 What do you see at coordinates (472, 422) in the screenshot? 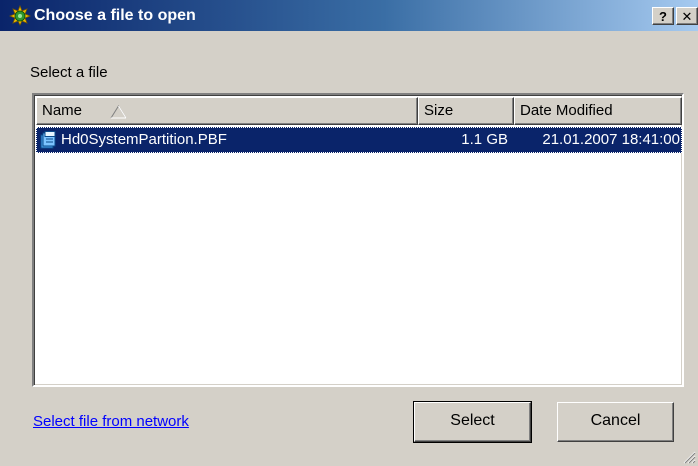
I see `select-button: Select` at bounding box center [472, 422].